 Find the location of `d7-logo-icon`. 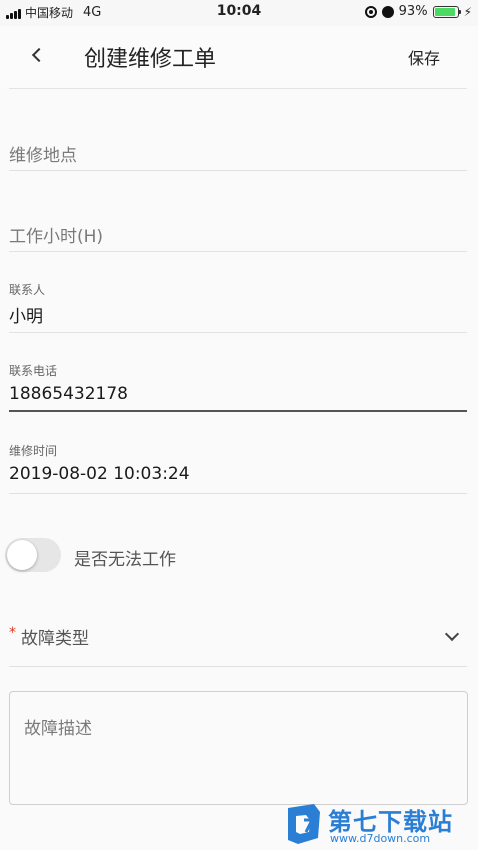

d7-logo-icon is located at coordinates (304, 824).